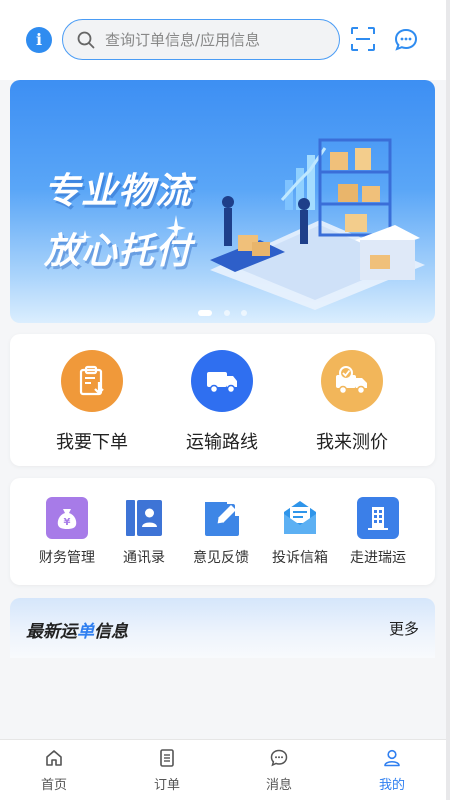  I want to click on warehouse-illustration, so click(317, 224).